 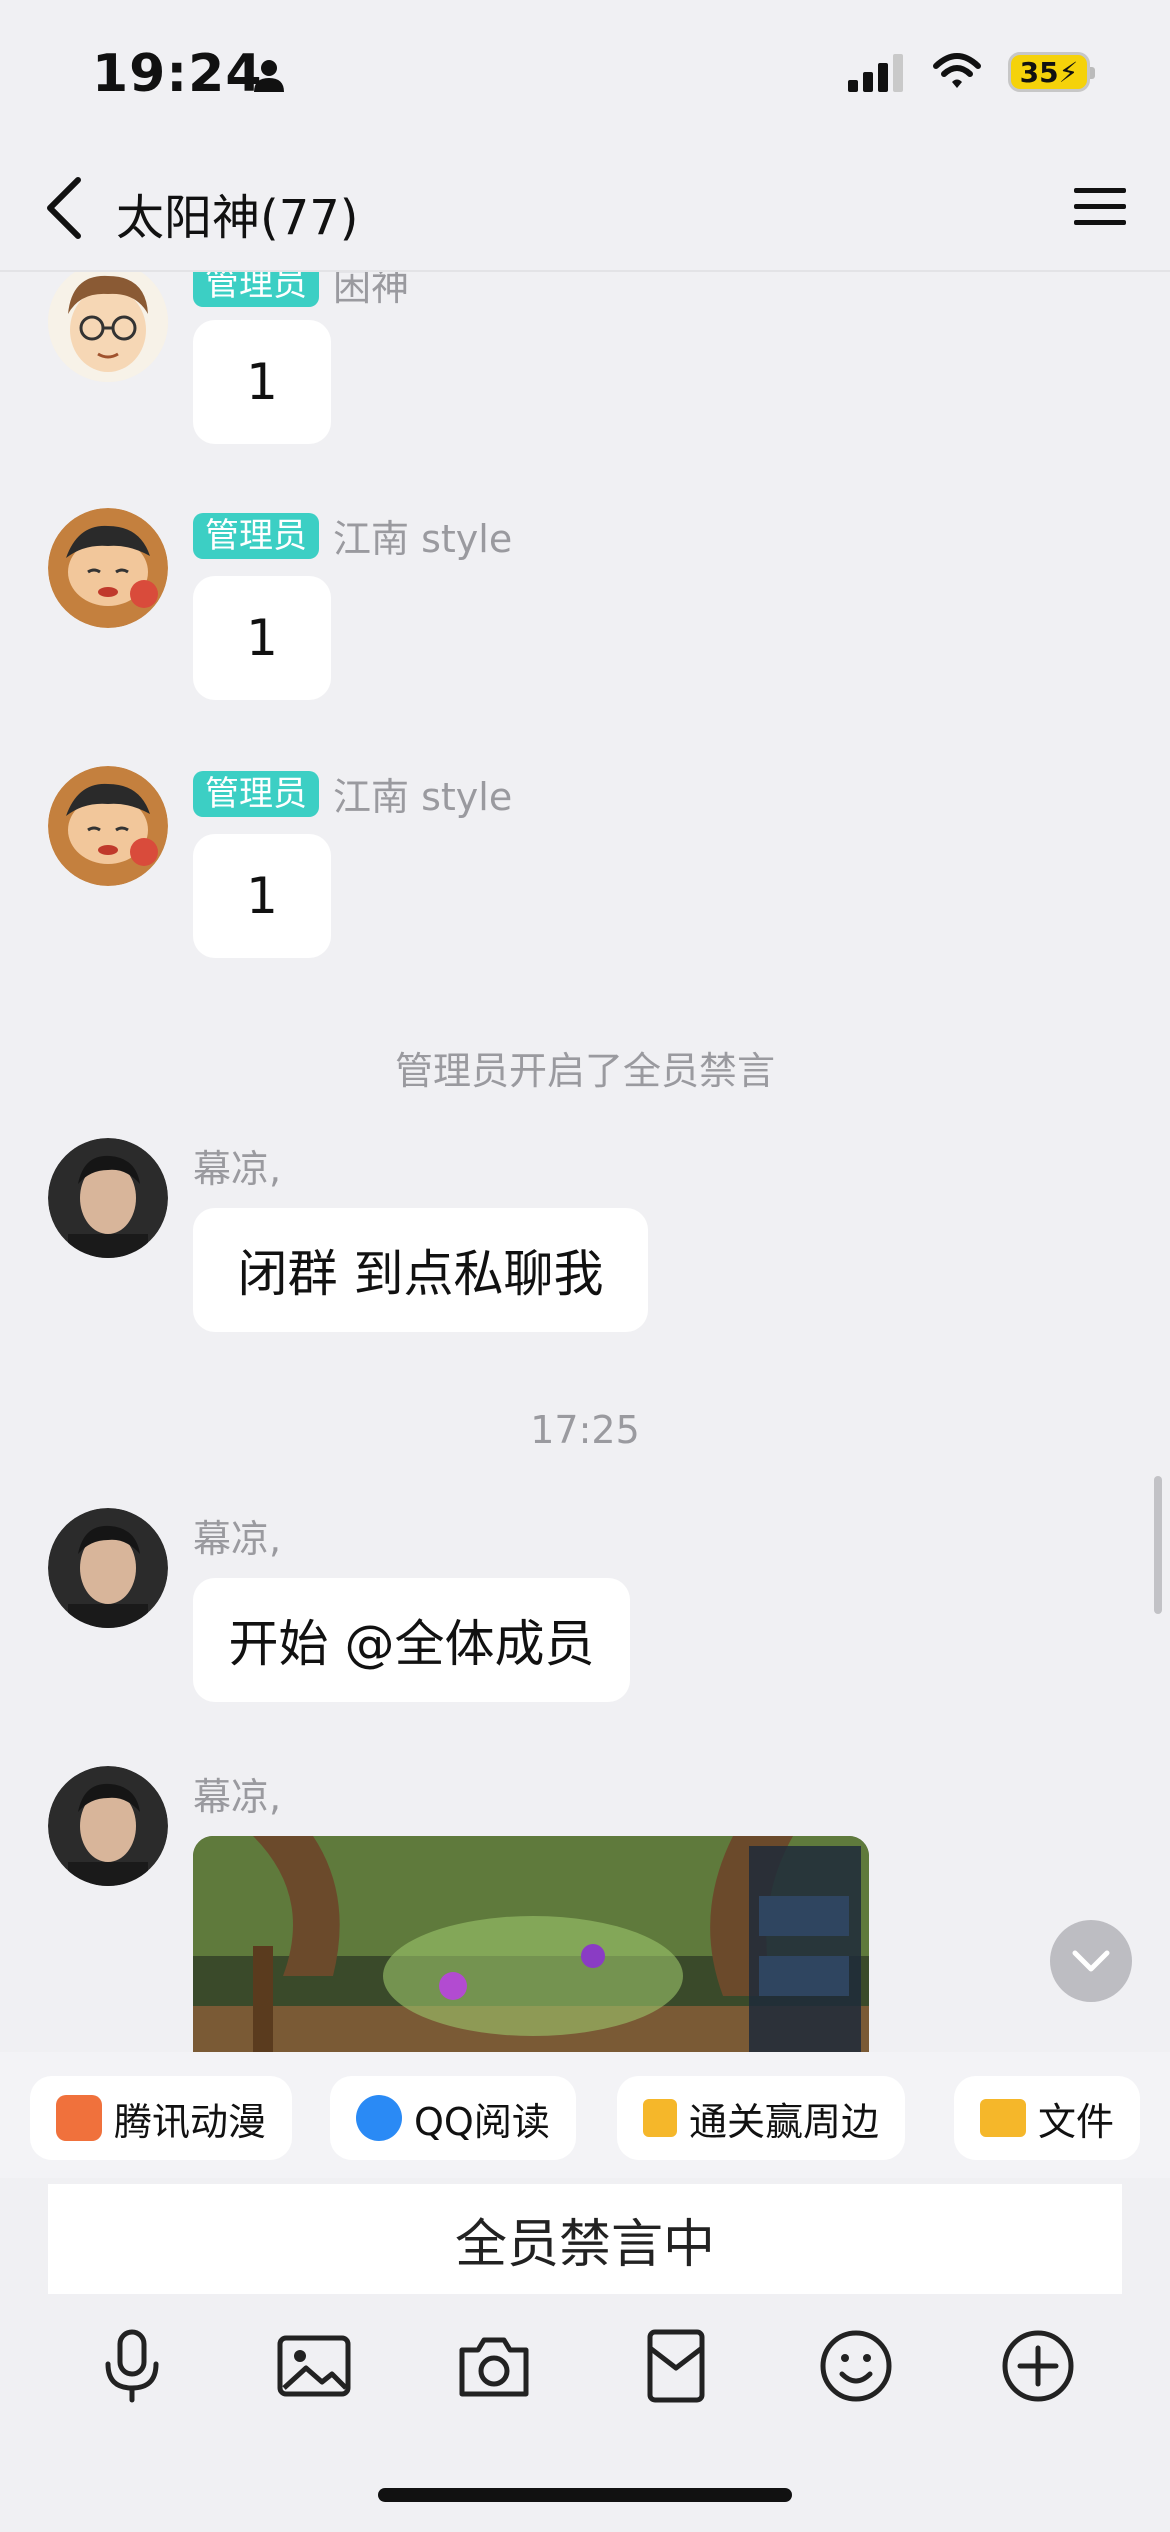 I want to click on home-indicator, so click(x=585, y=2495).